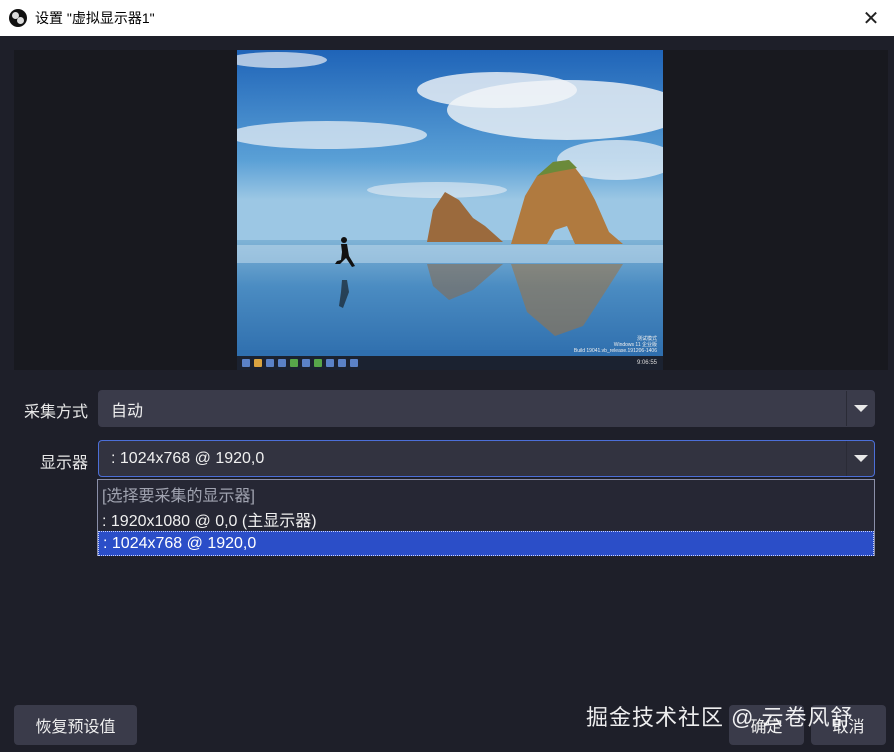  I want to click on display-select: : 1024x768 @ 1920,0, so click(486, 458).